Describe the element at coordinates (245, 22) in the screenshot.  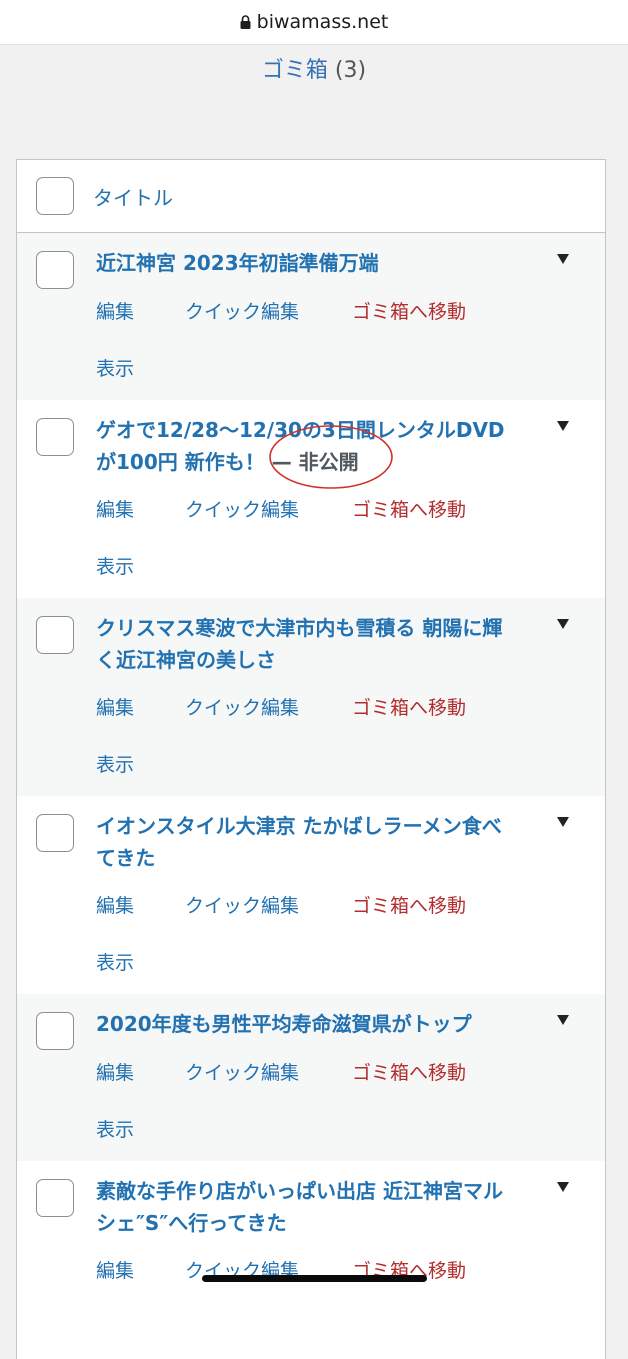
I see `lock-icon` at that location.